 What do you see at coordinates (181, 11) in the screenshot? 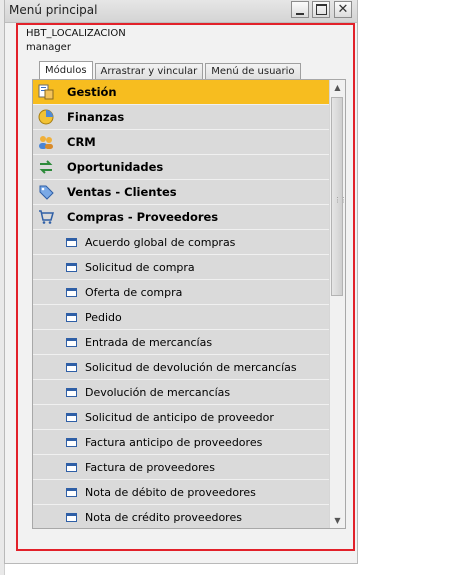
I see `title-bar: Menú principal ✕` at bounding box center [181, 11].